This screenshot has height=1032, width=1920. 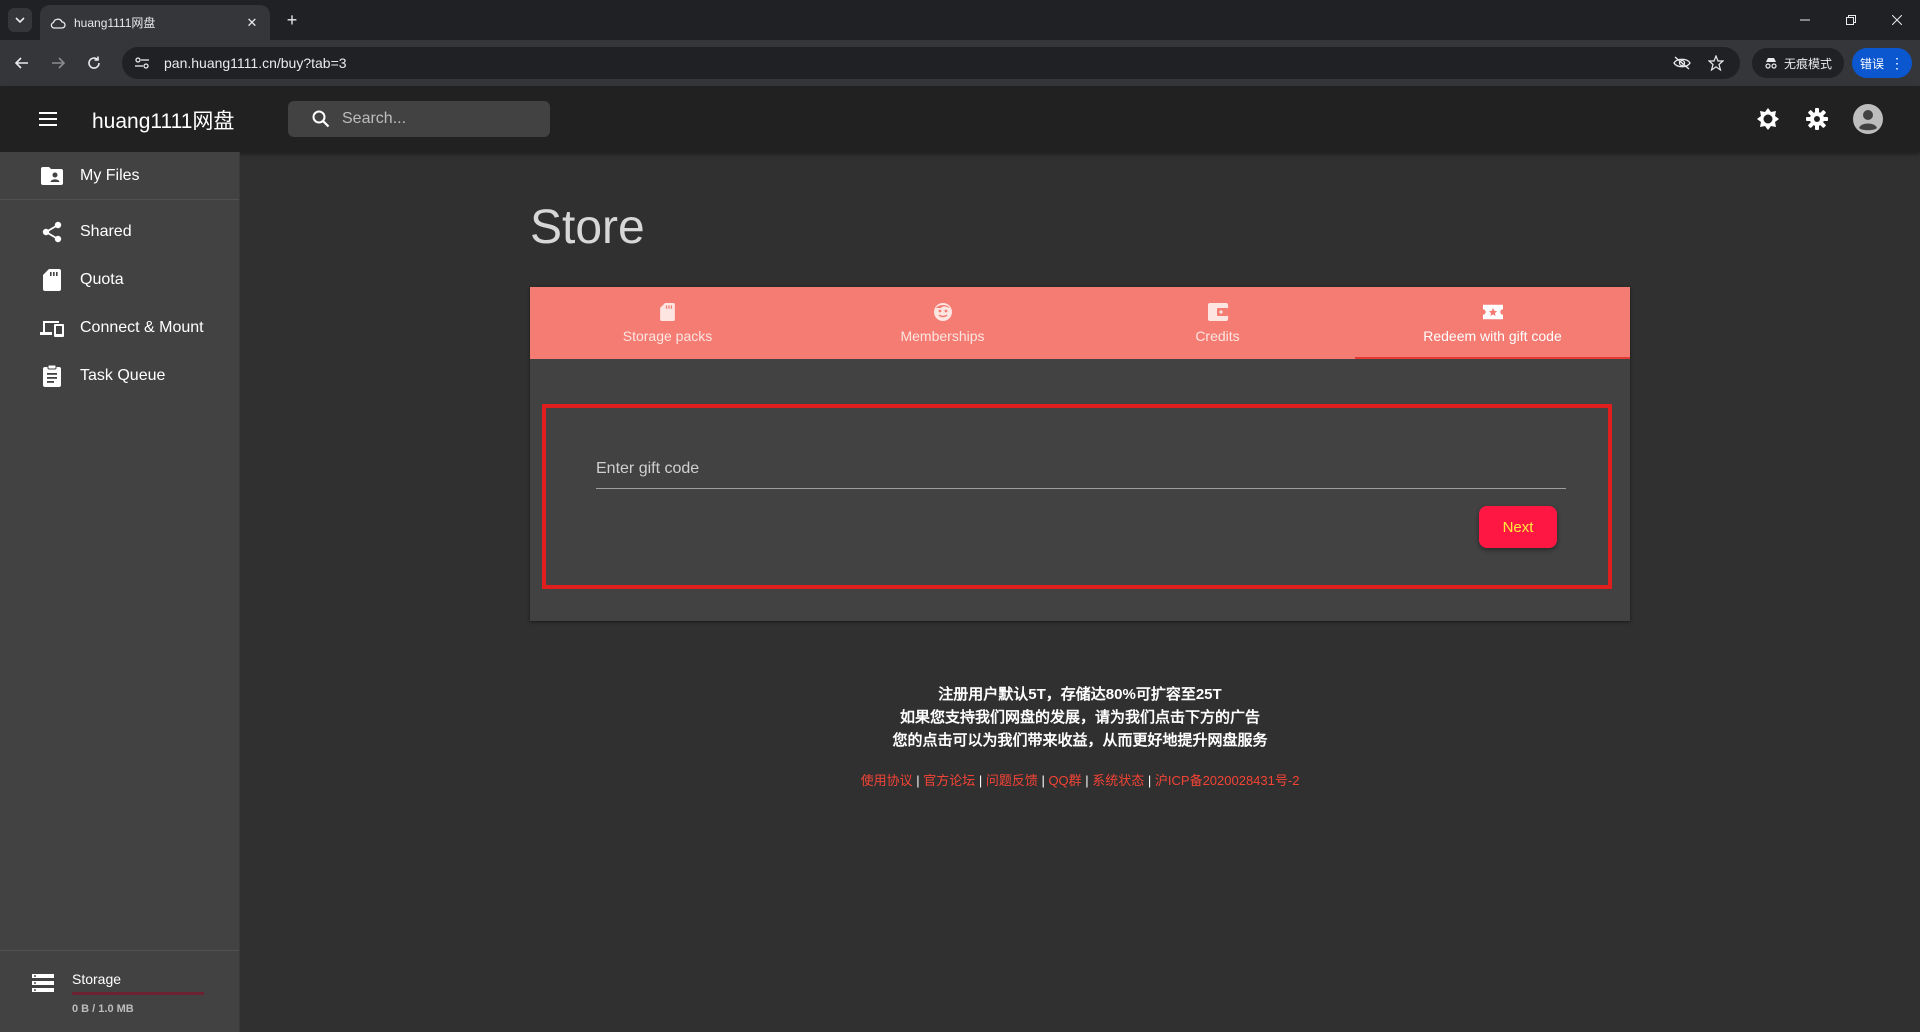 I want to click on tab-label: Storage packs, so click(x=667, y=336).